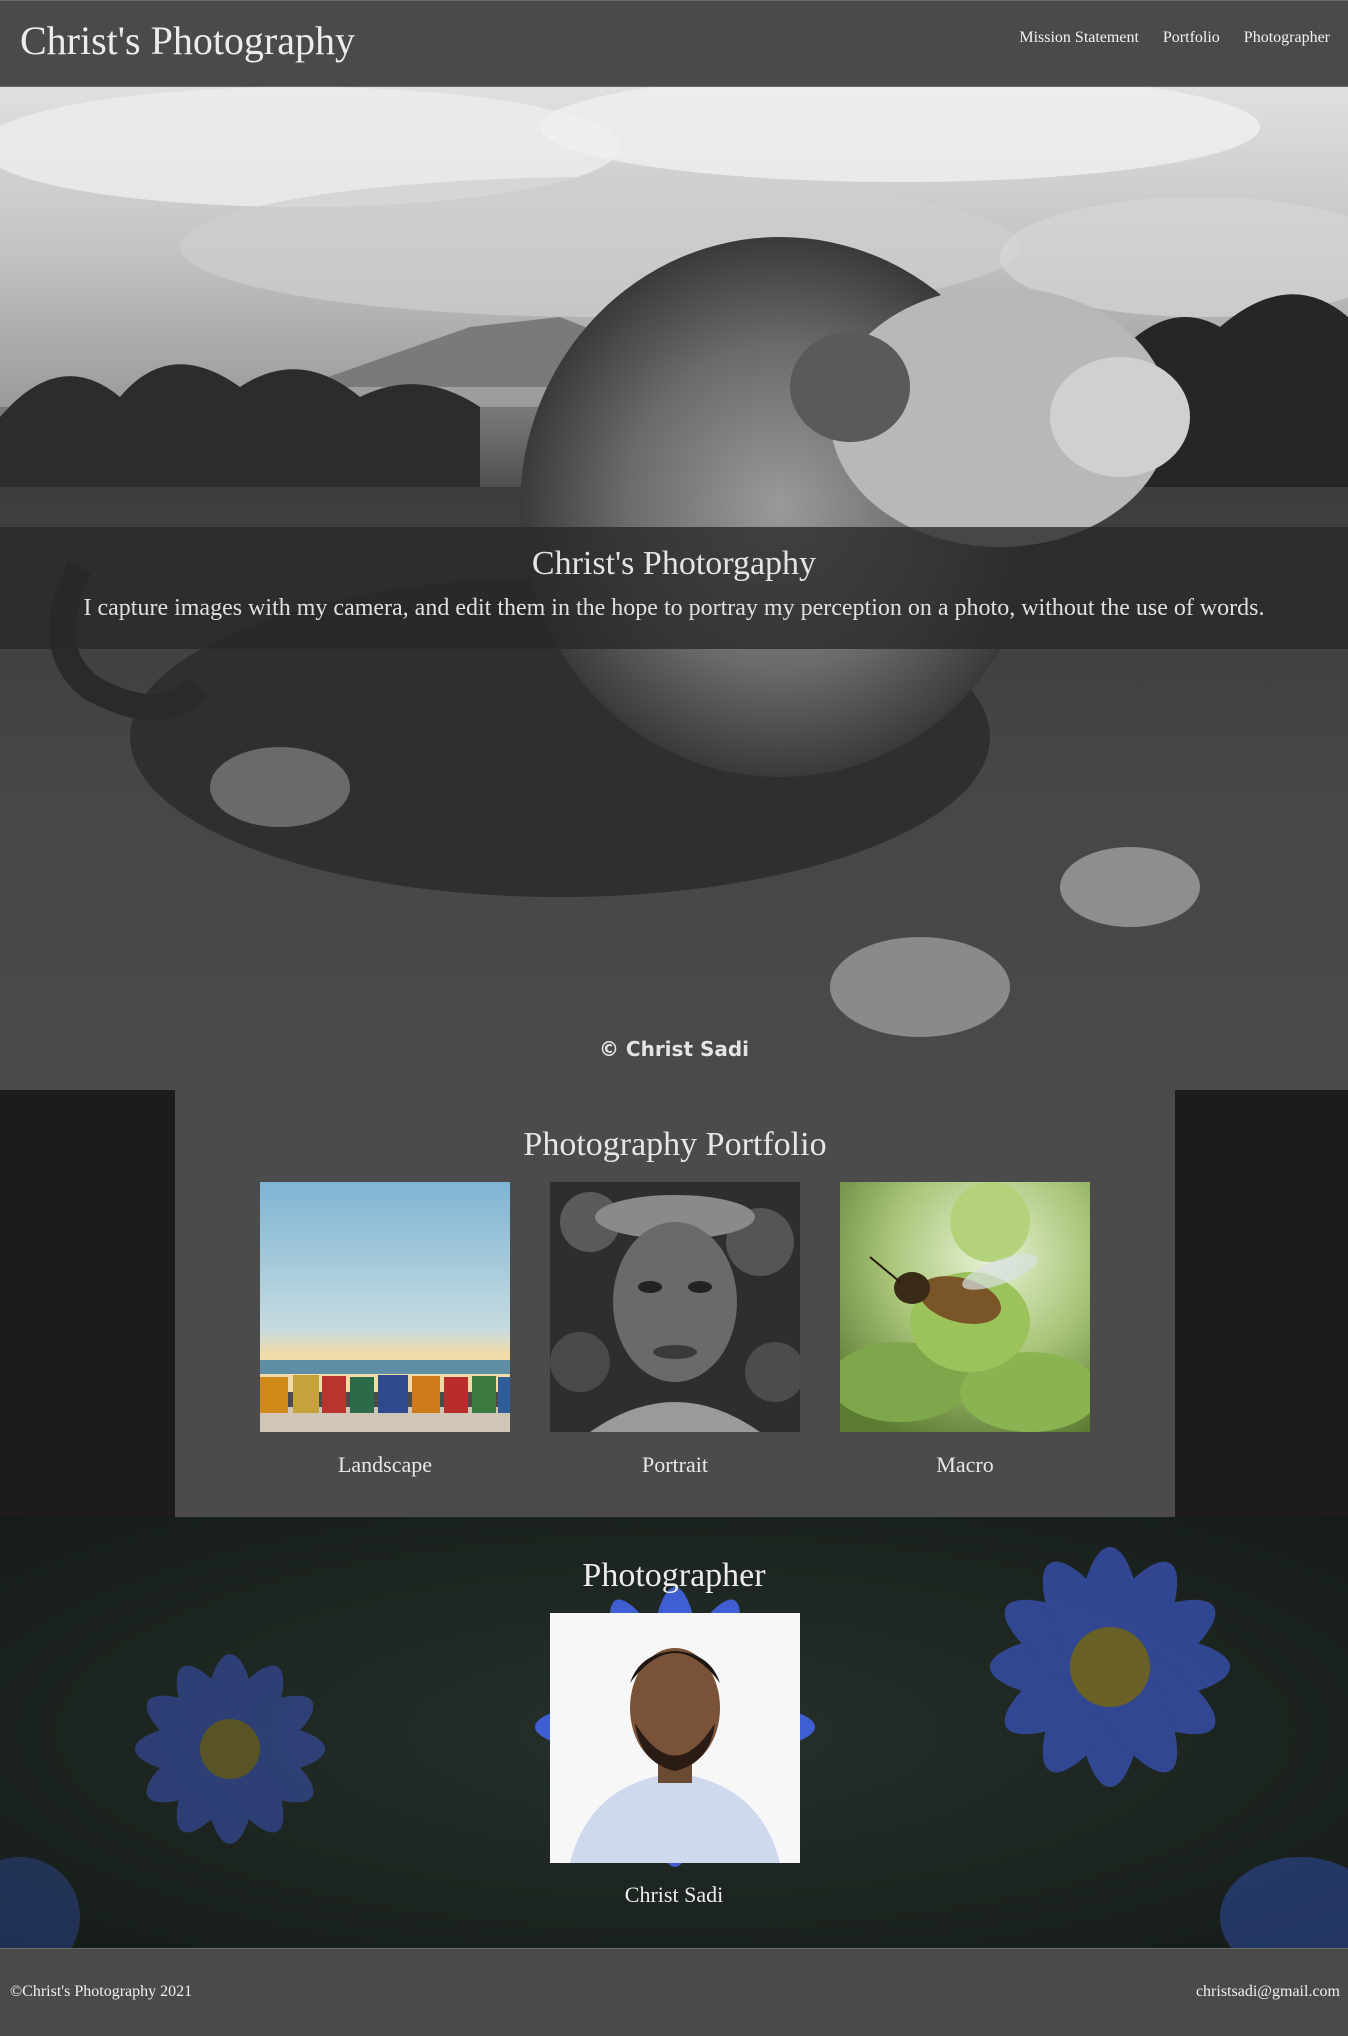 This screenshot has height=2036, width=1348. Describe the element at coordinates (674, 563) in the screenshot. I see `hero-title: Christ's Photorgaphy` at that location.